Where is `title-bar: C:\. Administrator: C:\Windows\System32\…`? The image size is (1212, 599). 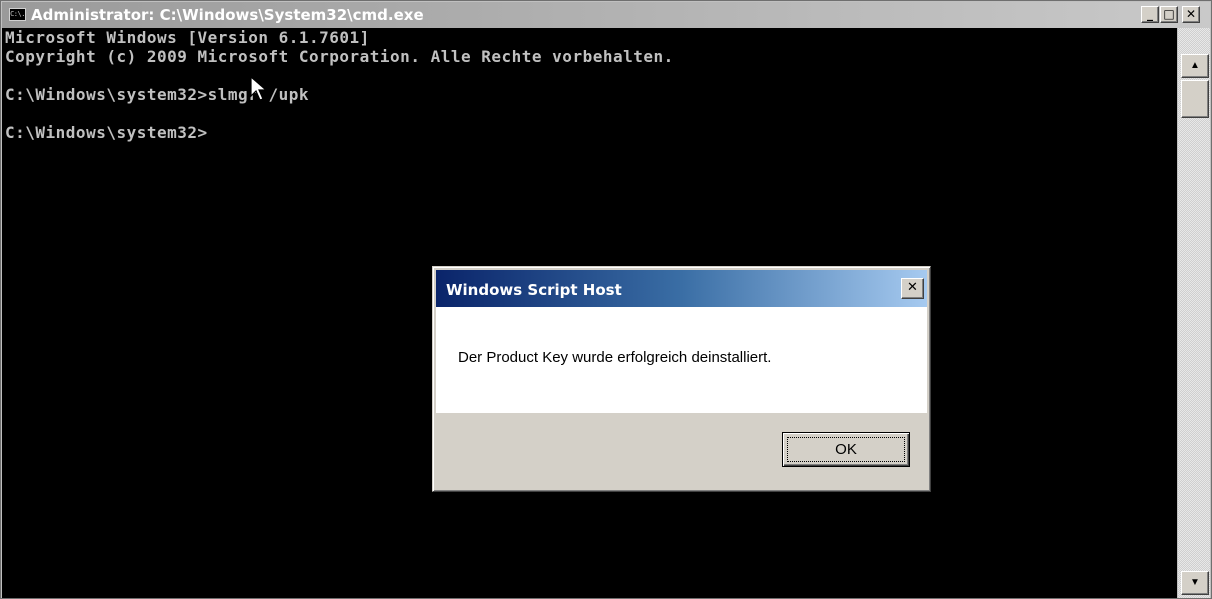
title-bar: C:\. Administrator: C:\Windows\System32\… is located at coordinates (606, 15).